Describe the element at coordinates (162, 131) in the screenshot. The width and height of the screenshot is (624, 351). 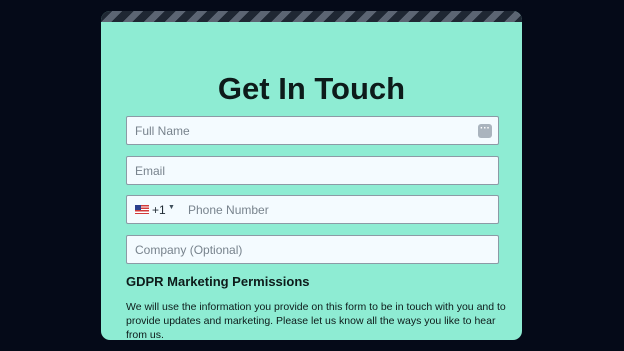
I see `full-name-placeholder: Full Name` at that location.